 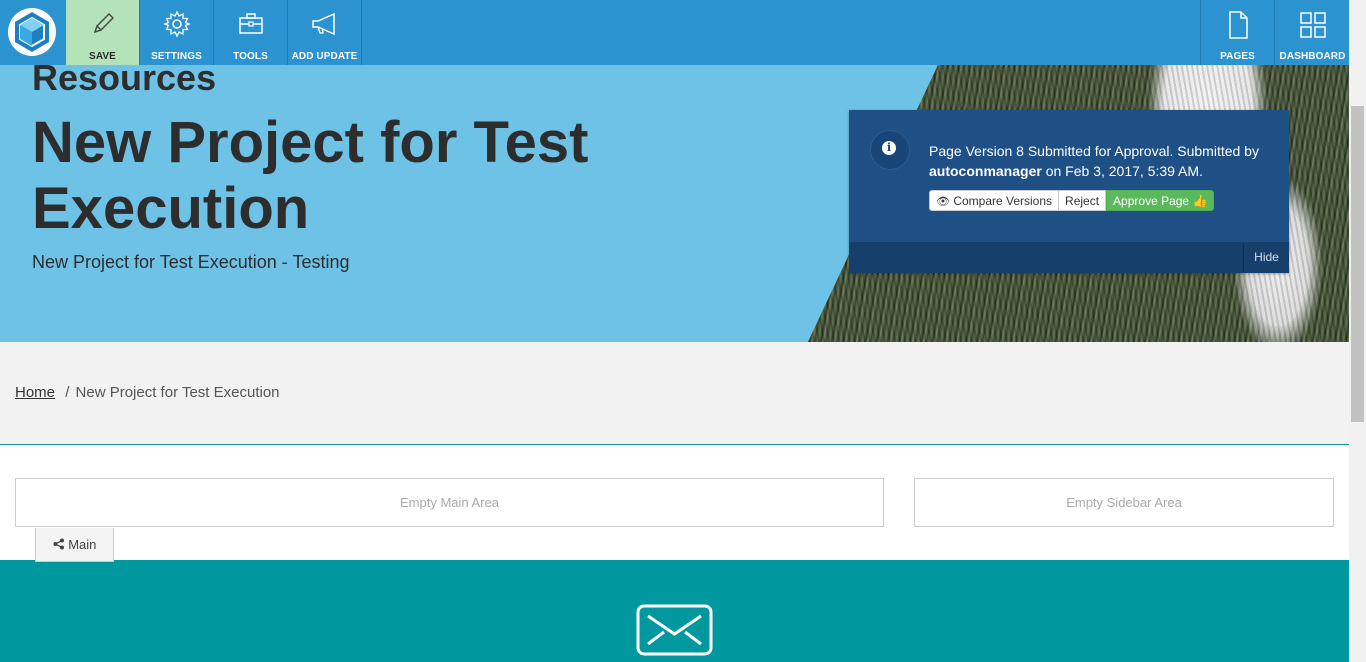 What do you see at coordinates (1069, 257) in the screenshot?
I see `approval-panel-footer` at bounding box center [1069, 257].